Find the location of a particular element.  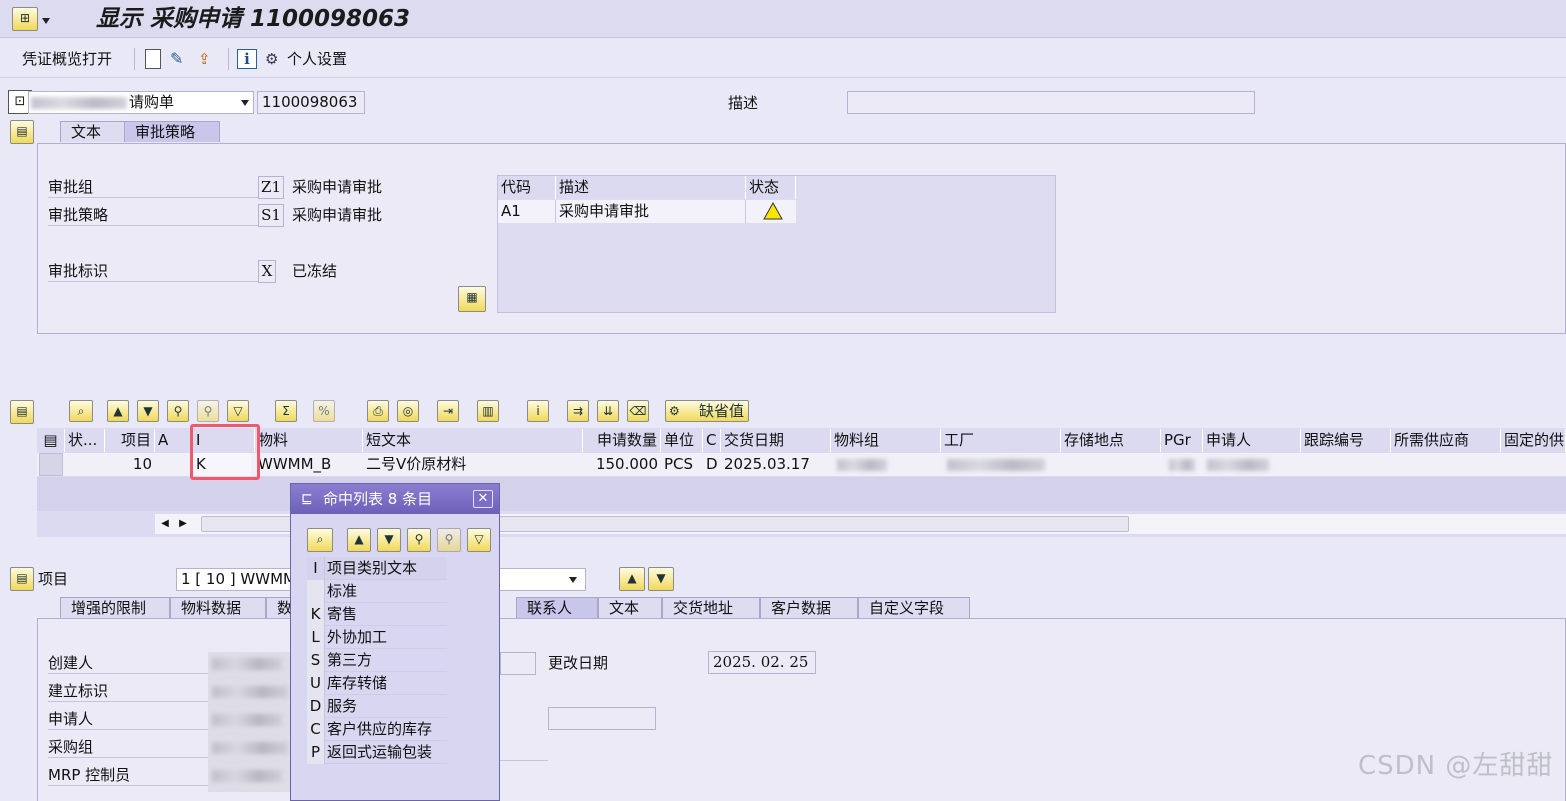

release-description-cell: 采购申请审批 is located at coordinates (651, 211).